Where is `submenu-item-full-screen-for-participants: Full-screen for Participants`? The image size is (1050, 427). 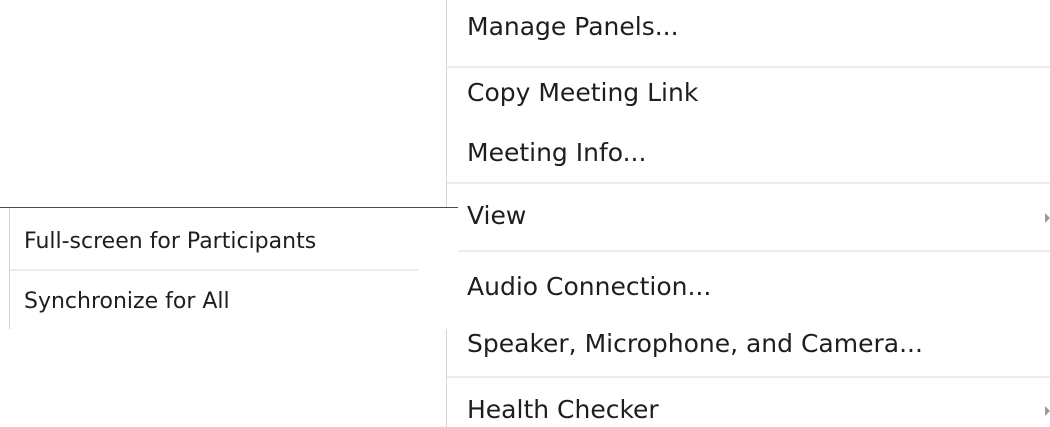
submenu-item-full-screen-for-participants: Full-screen for Participants is located at coordinates (170, 242).